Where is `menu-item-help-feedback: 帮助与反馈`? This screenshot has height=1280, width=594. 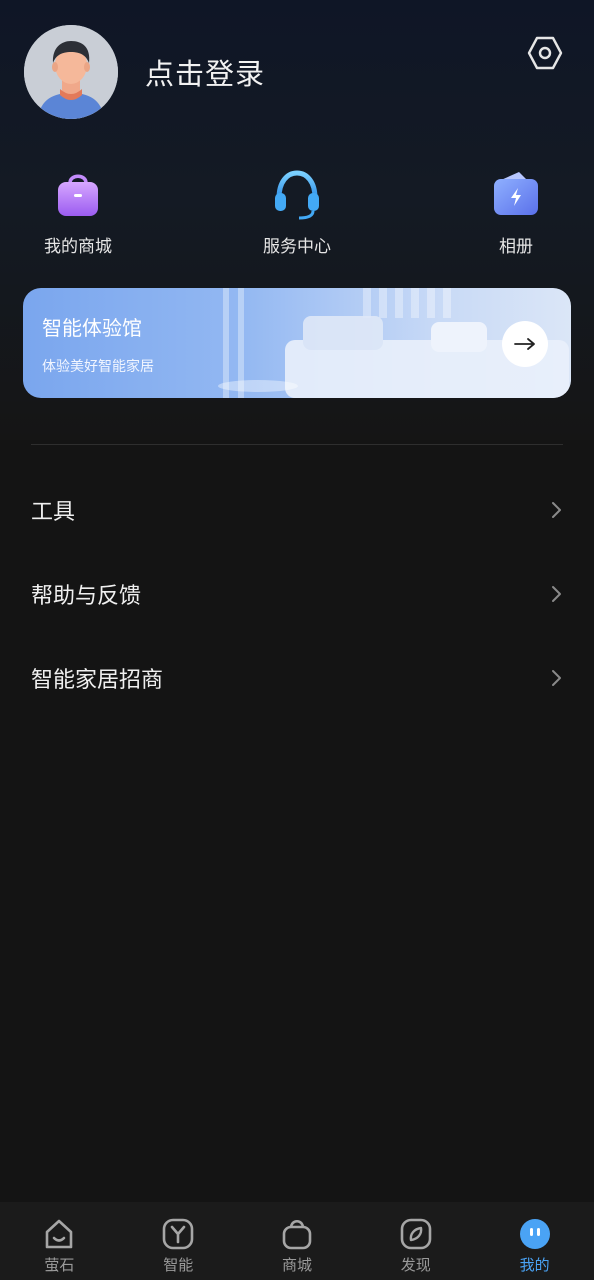 menu-item-help-feedback: 帮助与反馈 is located at coordinates (297, 594).